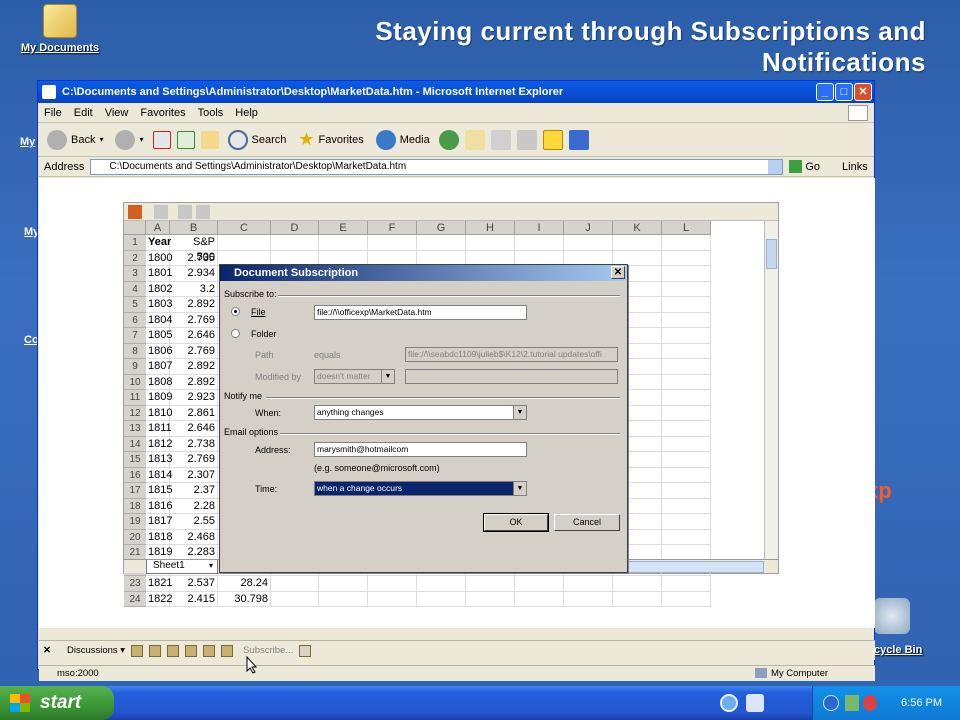 Image resolution: width=960 pixels, height=720 pixels. What do you see at coordinates (257, 139) in the screenshot?
I see `search-button: Search` at bounding box center [257, 139].